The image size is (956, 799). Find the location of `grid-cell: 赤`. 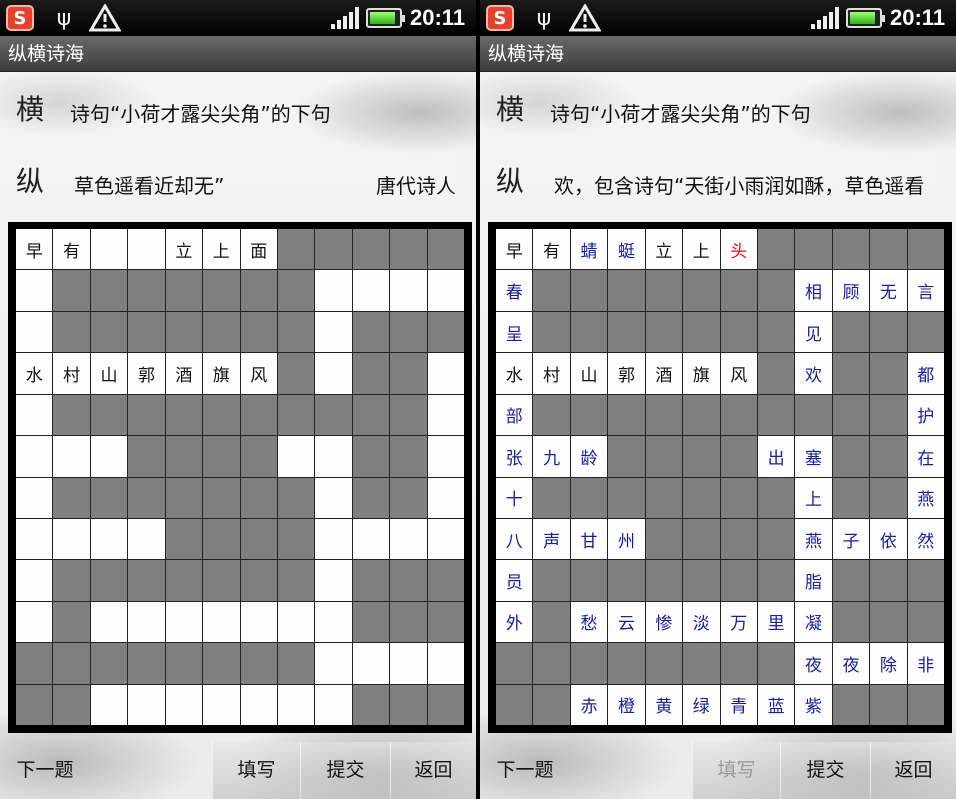

grid-cell: 赤 is located at coordinates (589, 704).